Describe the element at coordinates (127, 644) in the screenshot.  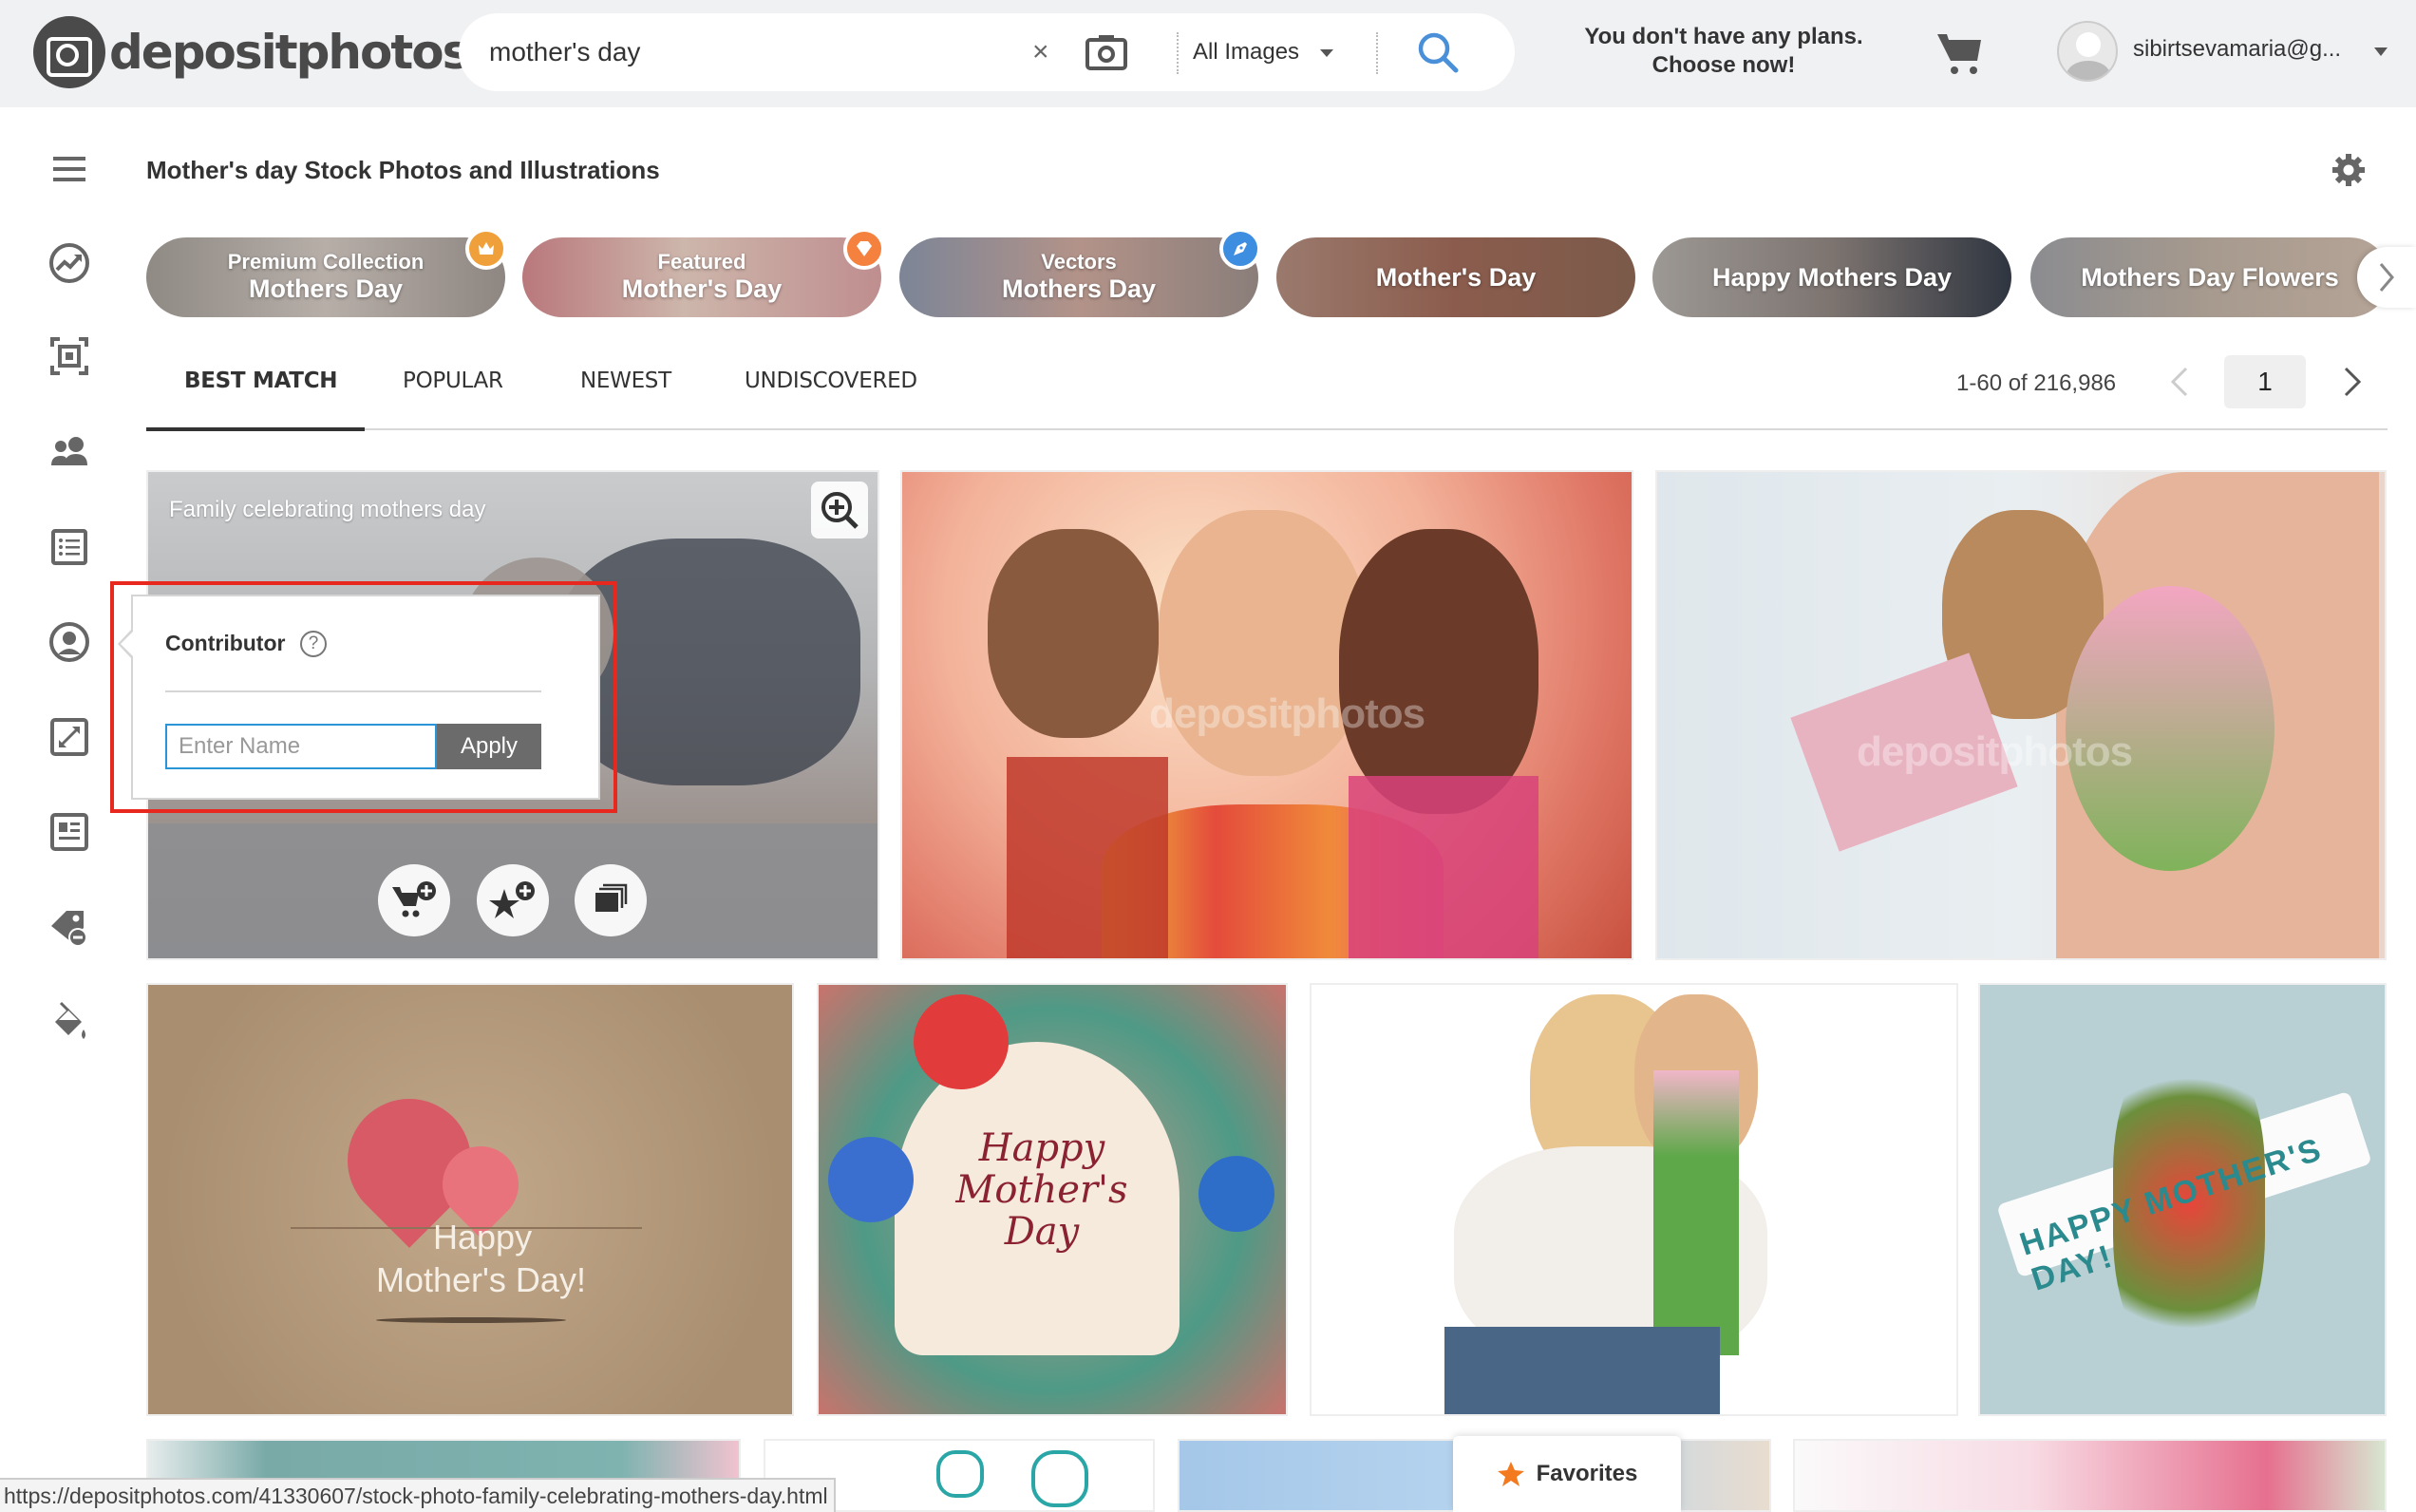
I see `popup-arrow-inner` at that location.